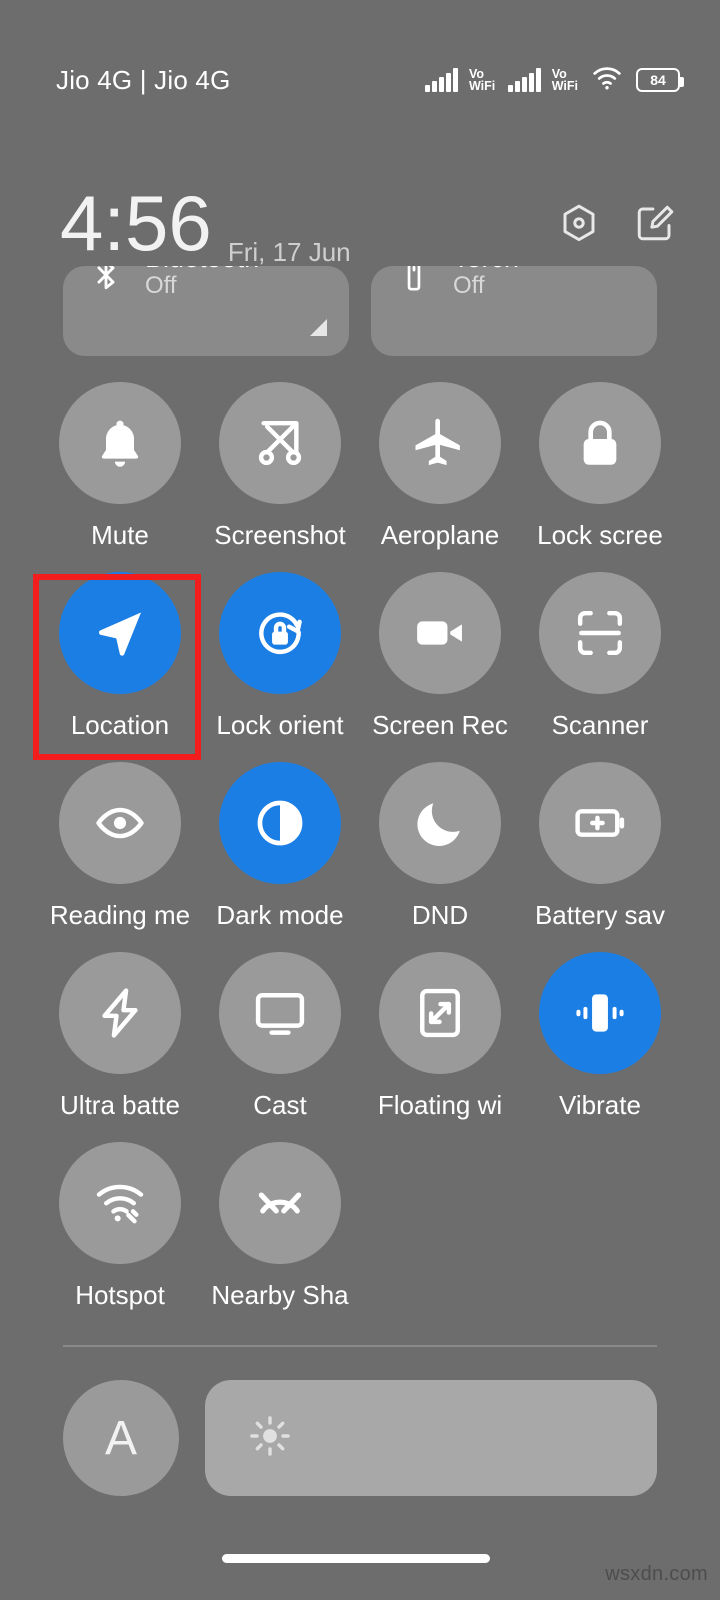  I want to click on lock-rotation-icon, so click(280, 633).